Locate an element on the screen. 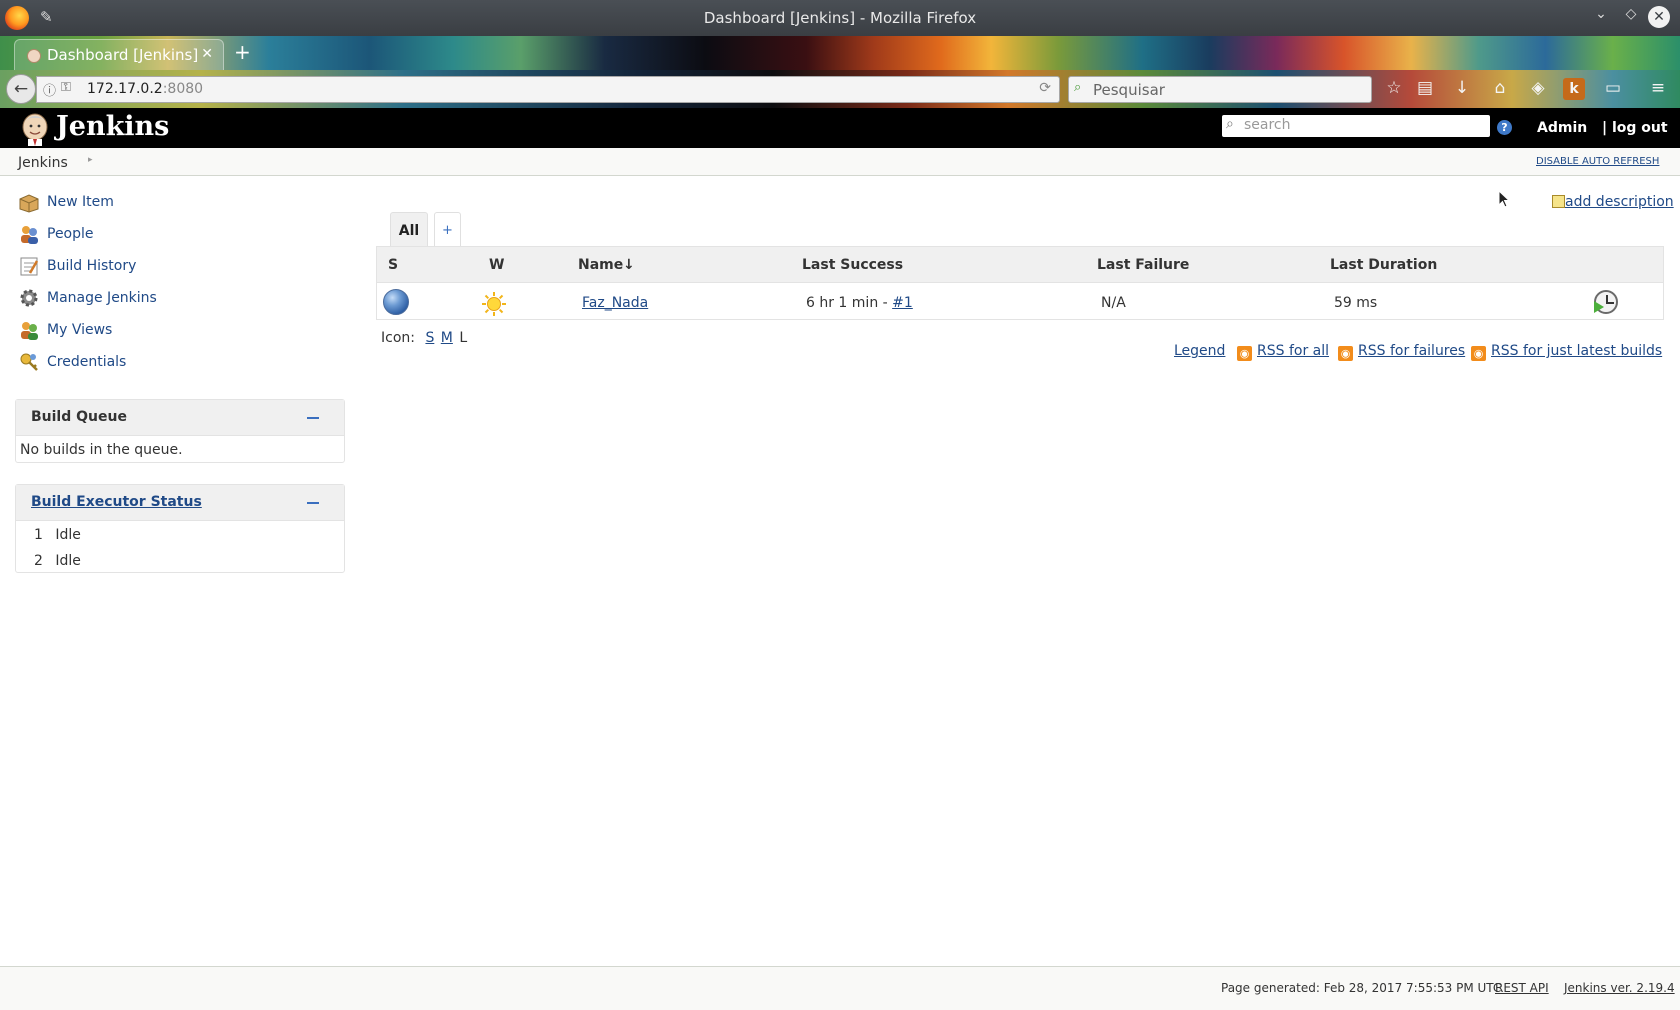 This screenshot has width=1680, height=1010. window-close-button: ✕ is located at coordinates (1659, 17).